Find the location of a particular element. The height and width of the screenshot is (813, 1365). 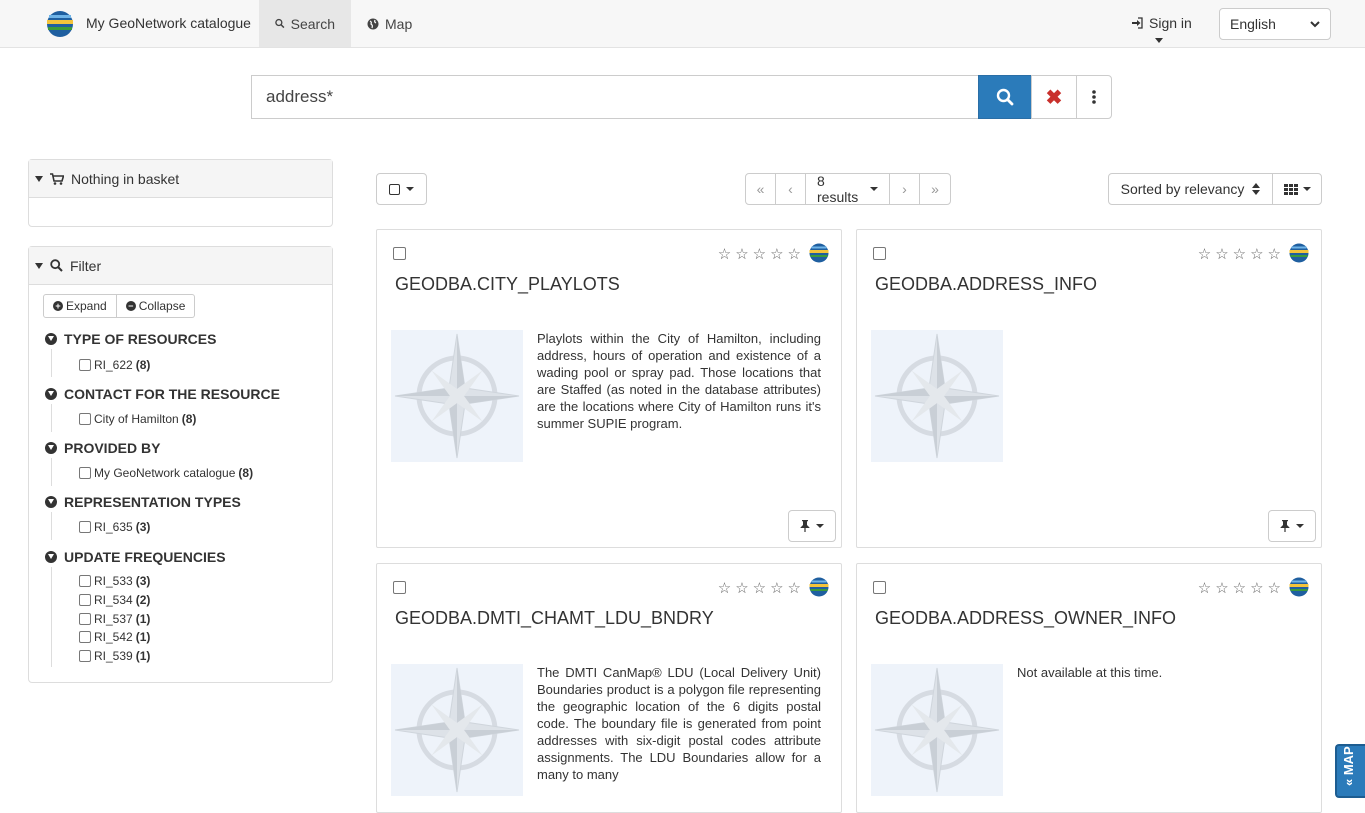

catalogue-logo-icon is located at coordinates (1299, 587).